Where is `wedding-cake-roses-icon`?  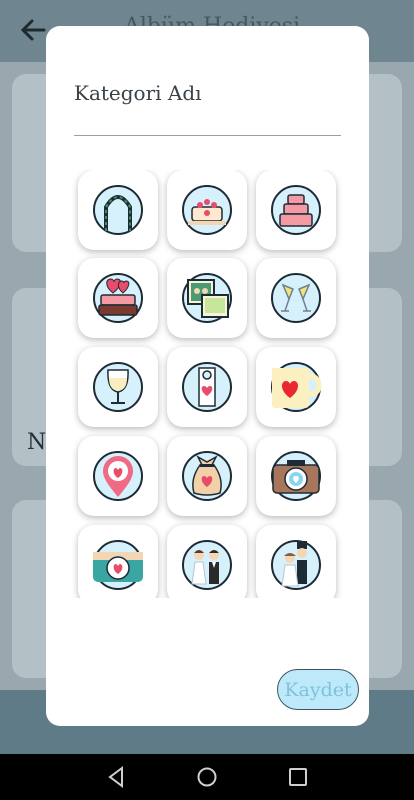 wedding-cake-roses-icon is located at coordinates (207, 210).